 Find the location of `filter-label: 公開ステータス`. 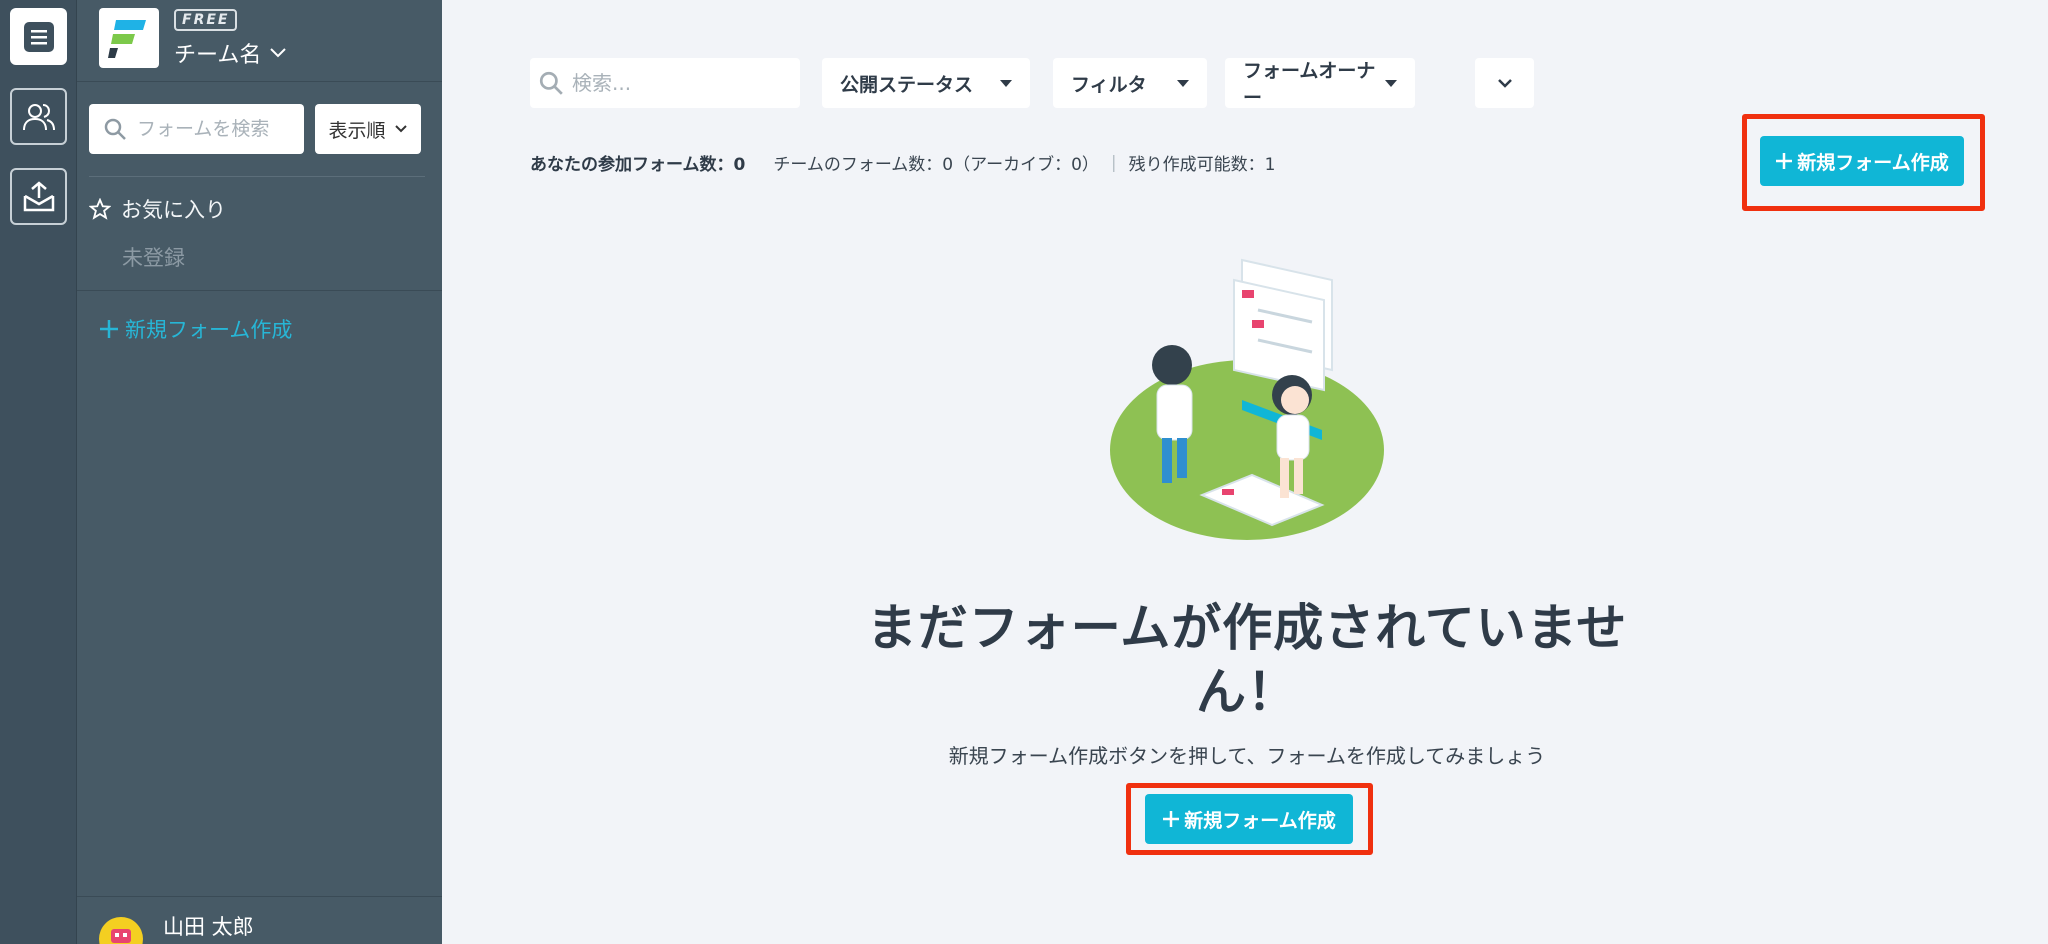

filter-label: 公開ステータス is located at coordinates (907, 84).